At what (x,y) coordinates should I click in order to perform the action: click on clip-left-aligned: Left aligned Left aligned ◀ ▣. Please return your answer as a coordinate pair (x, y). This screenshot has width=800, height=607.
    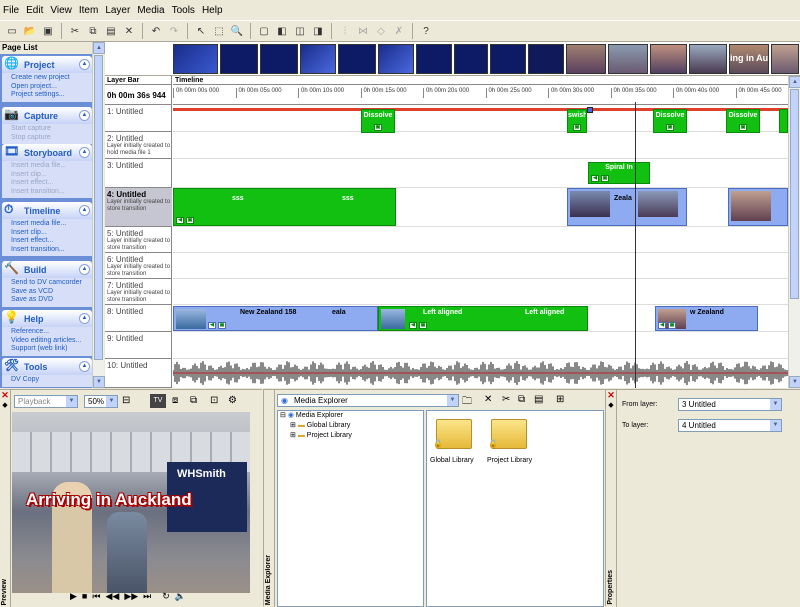
    Looking at the image, I should click on (483, 318).